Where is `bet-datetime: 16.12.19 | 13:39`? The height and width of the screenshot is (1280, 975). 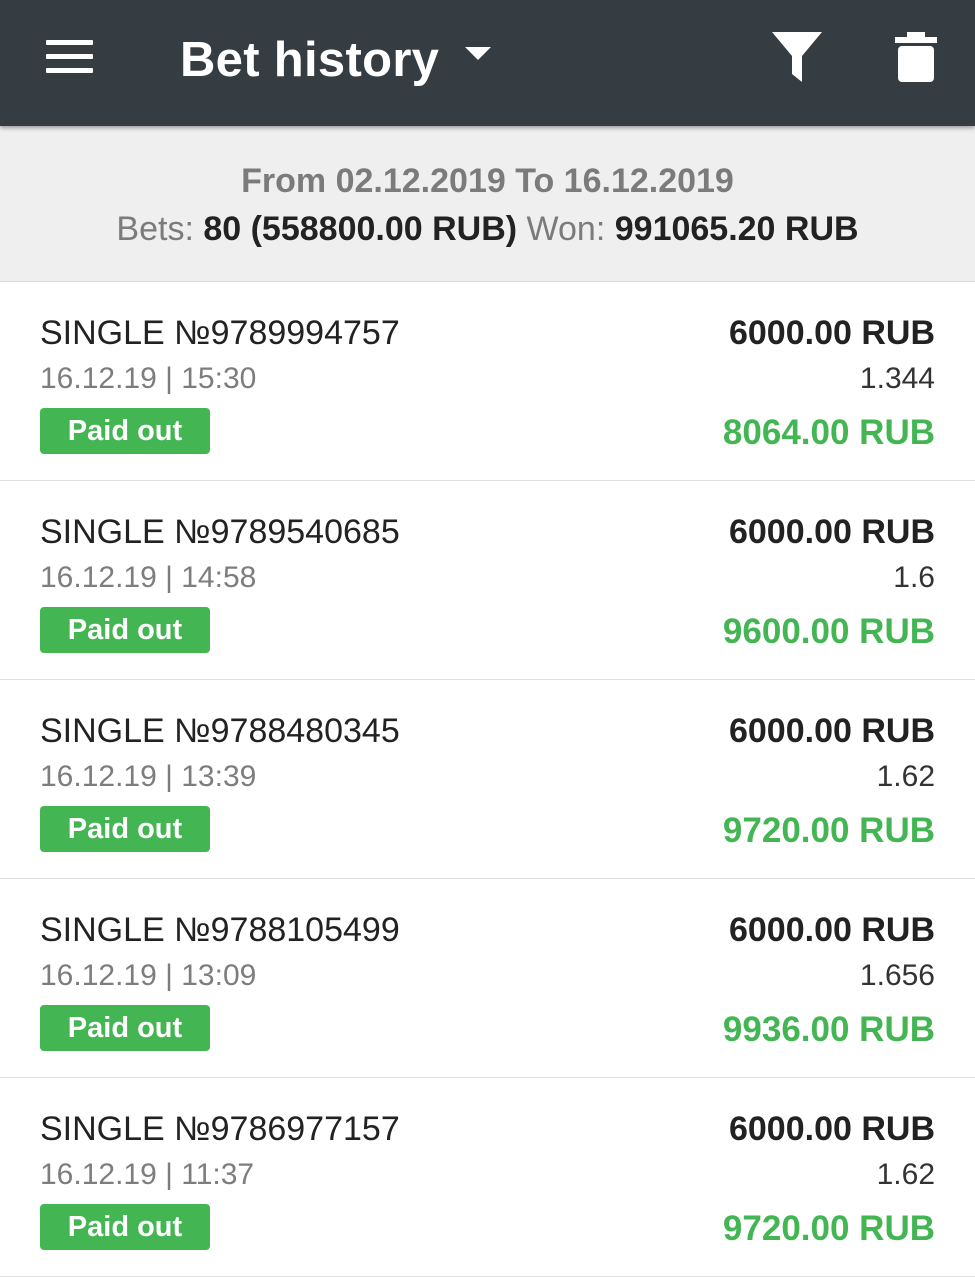
bet-datetime: 16.12.19 | 13:39 is located at coordinates (148, 776).